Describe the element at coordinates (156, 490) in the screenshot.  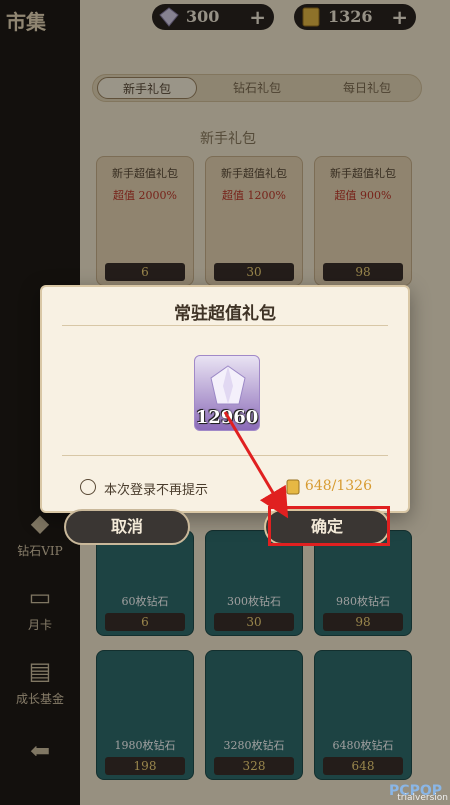
I see `checkbox-label: 本次登录不再提示` at that location.